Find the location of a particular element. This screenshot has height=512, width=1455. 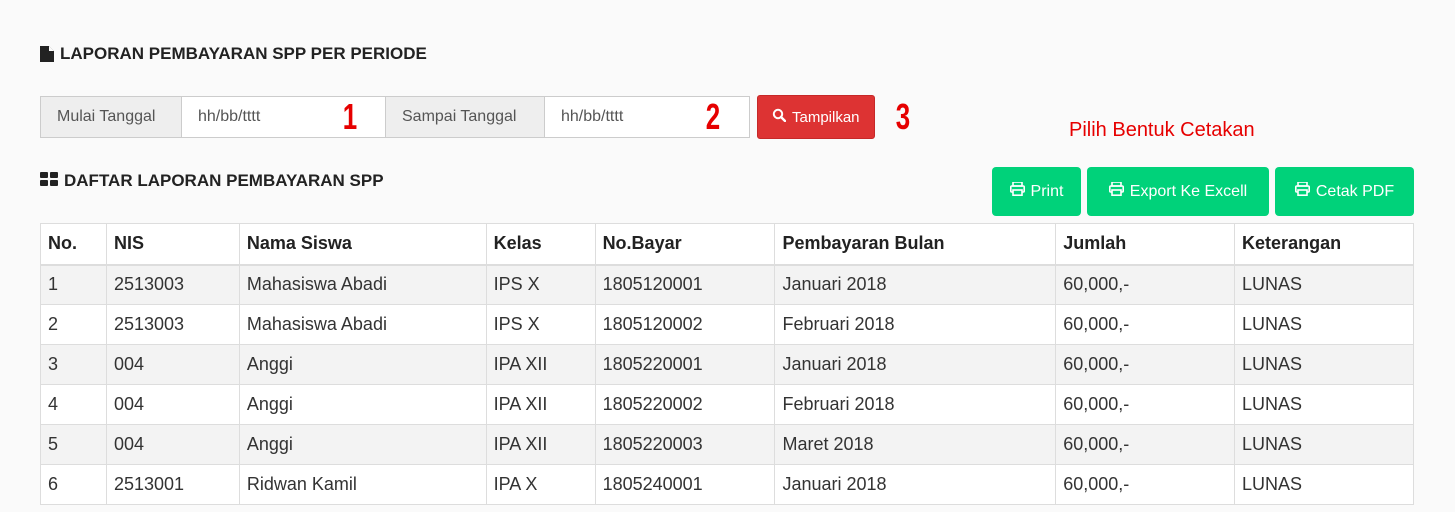

list-title: DAFTAR LAPORAN PEMBAYARAN SPP is located at coordinates (212, 181).